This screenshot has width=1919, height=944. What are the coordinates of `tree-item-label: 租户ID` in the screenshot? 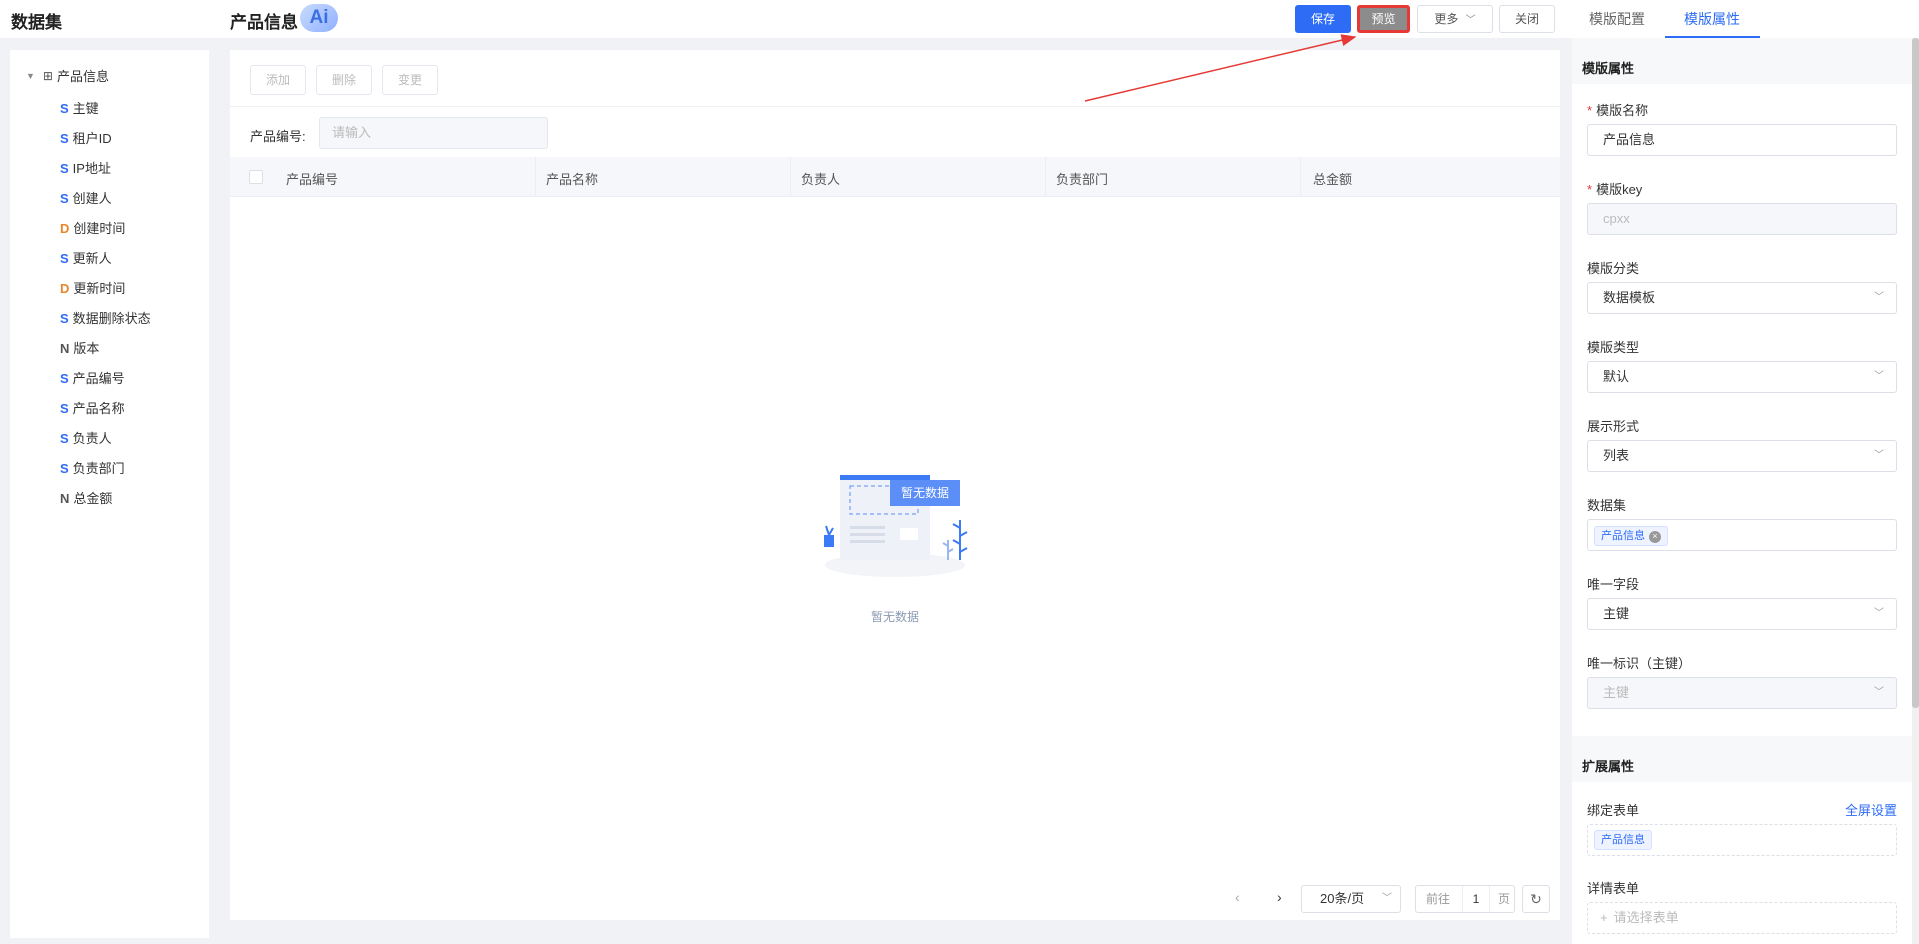 It's located at (92, 138).